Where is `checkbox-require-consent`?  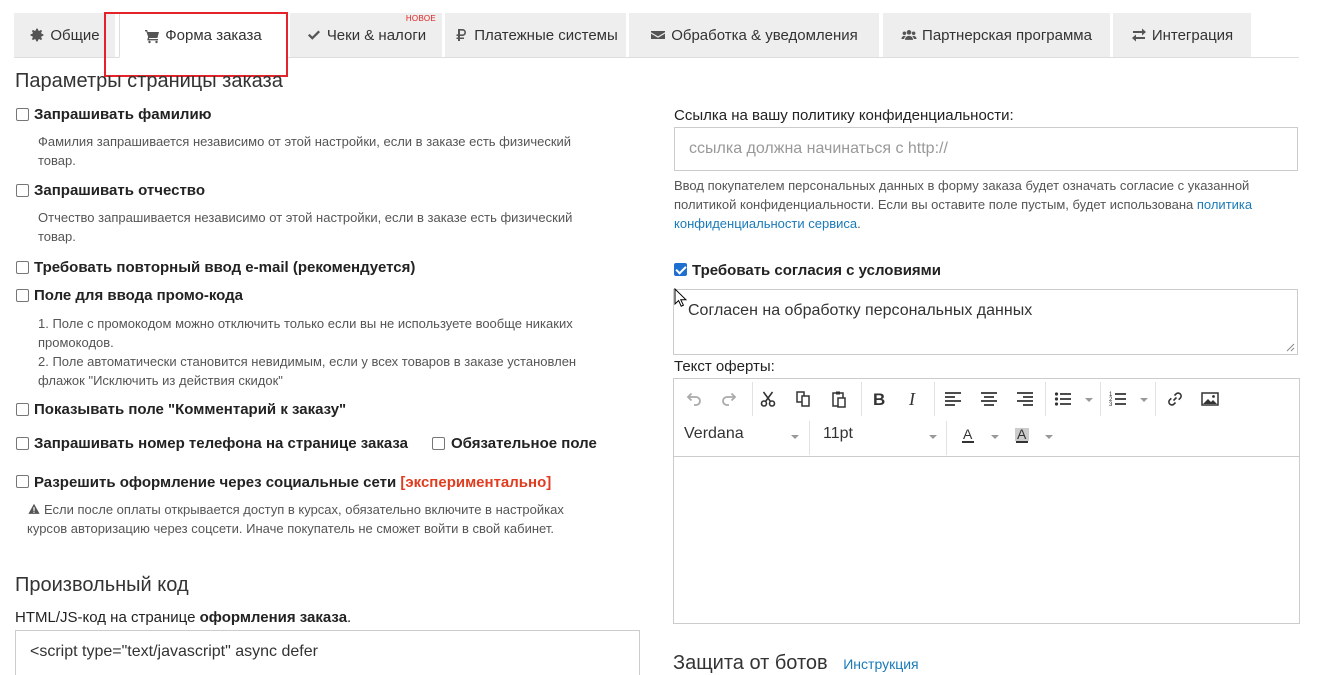
checkbox-require-consent is located at coordinates (680, 269).